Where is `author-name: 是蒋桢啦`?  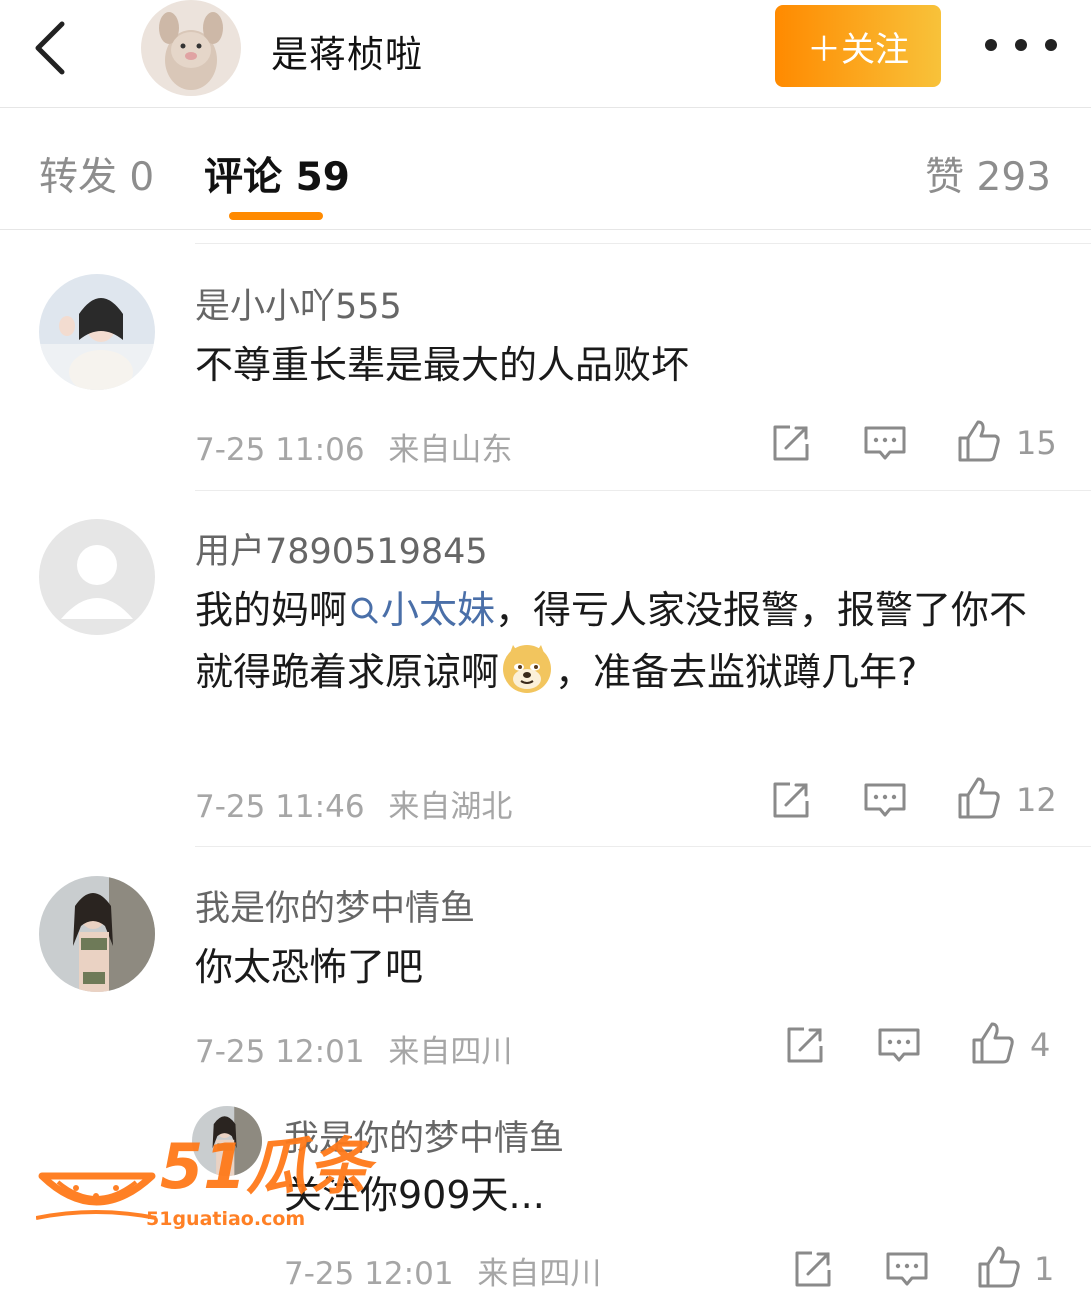 author-name: 是蒋桢啦 is located at coordinates (347, 51).